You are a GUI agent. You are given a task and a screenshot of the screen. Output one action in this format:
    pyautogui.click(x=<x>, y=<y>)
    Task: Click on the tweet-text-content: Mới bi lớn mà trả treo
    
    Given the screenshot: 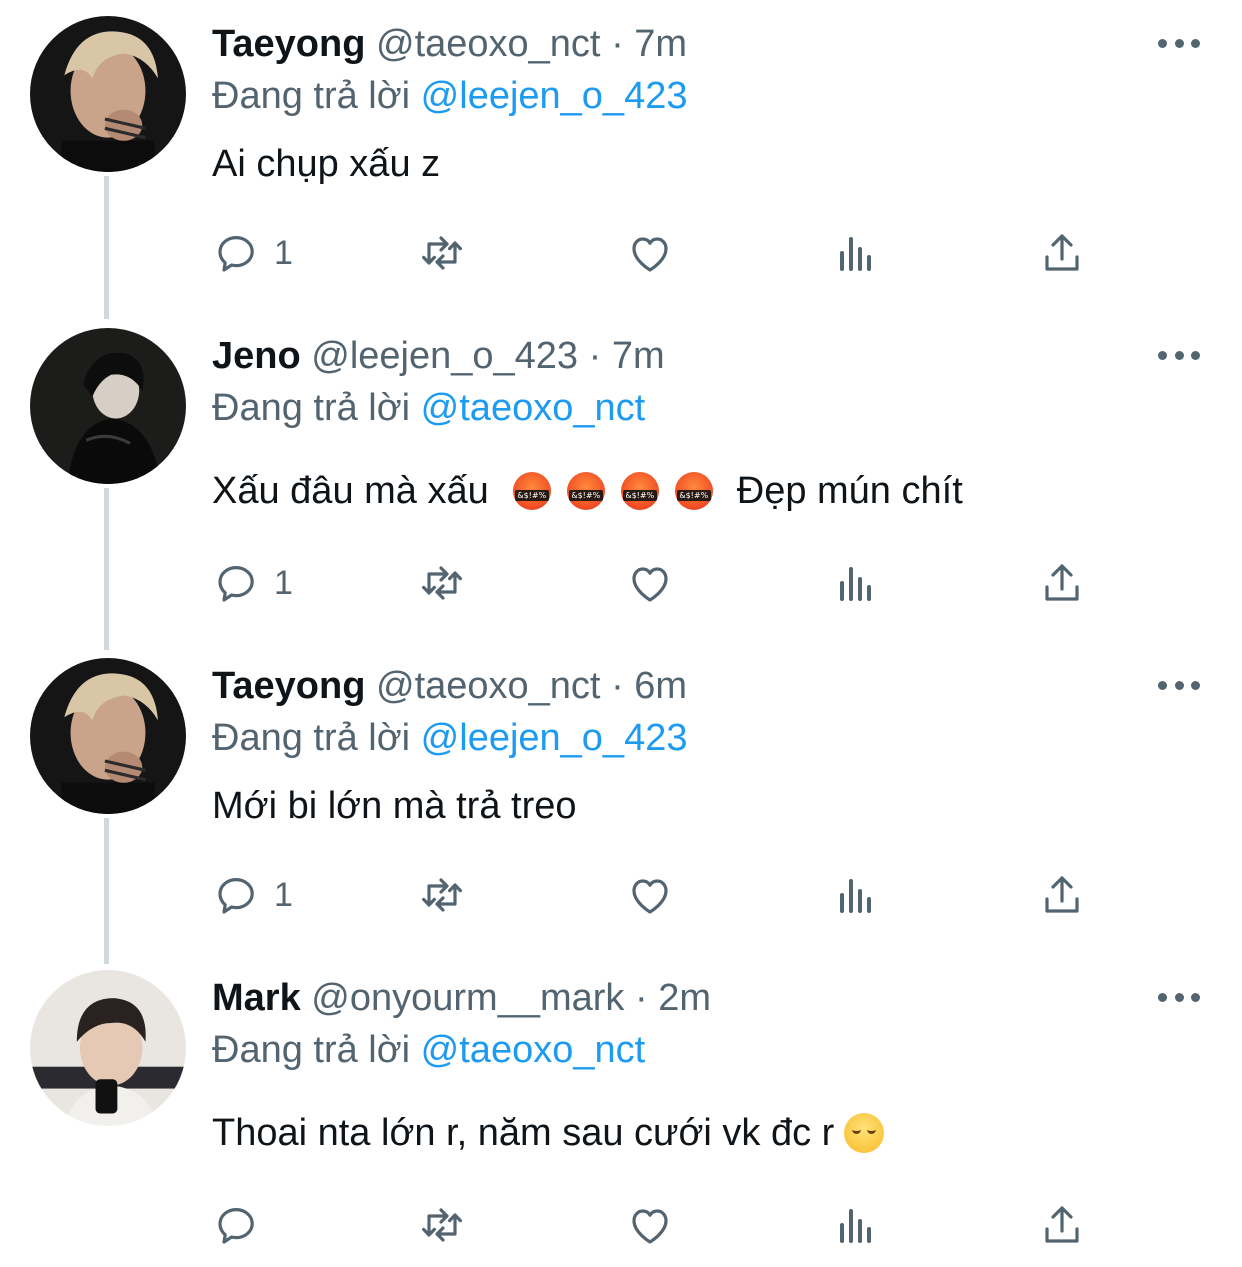 What is the action you would take?
    pyautogui.click(x=394, y=806)
    